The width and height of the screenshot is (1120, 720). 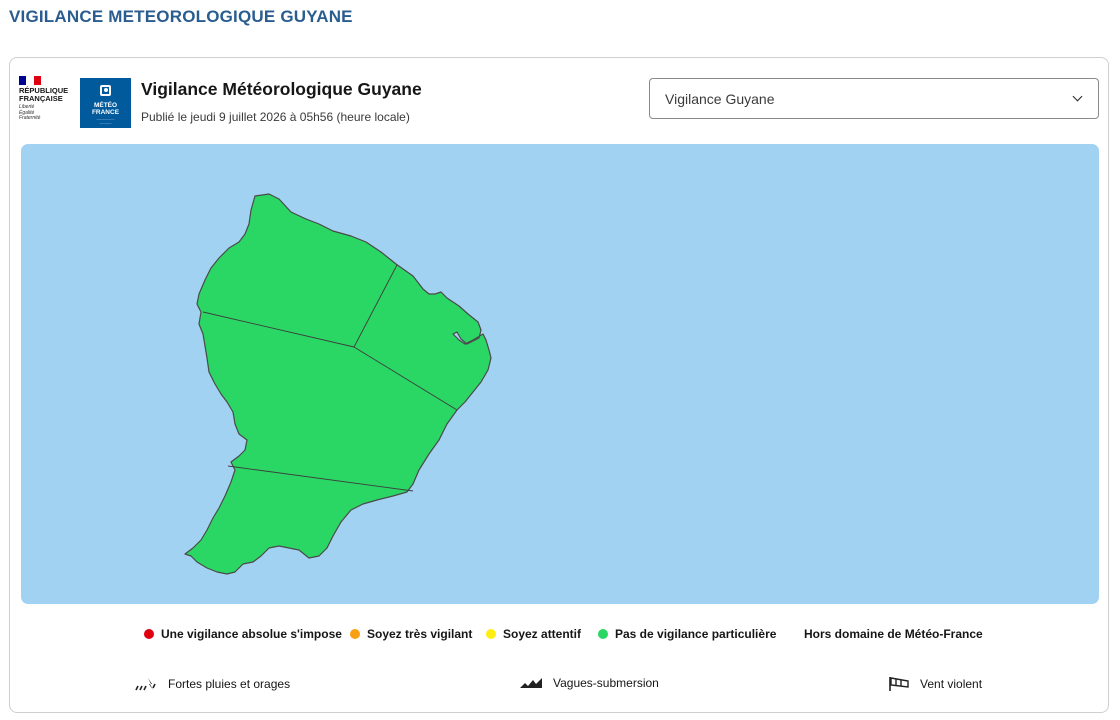 I want to click on legend-item-red: Une vigilance absolue s'impose, so click(x=243, y=634).